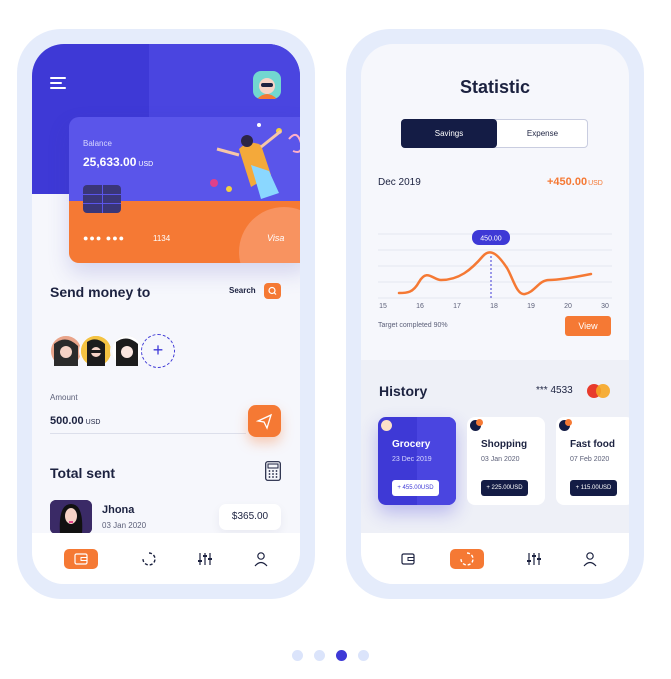  What do you see at coordinates (495, 87) in the screenshot?
I see `page-title: Statistic` at bounding box center [495, 87].